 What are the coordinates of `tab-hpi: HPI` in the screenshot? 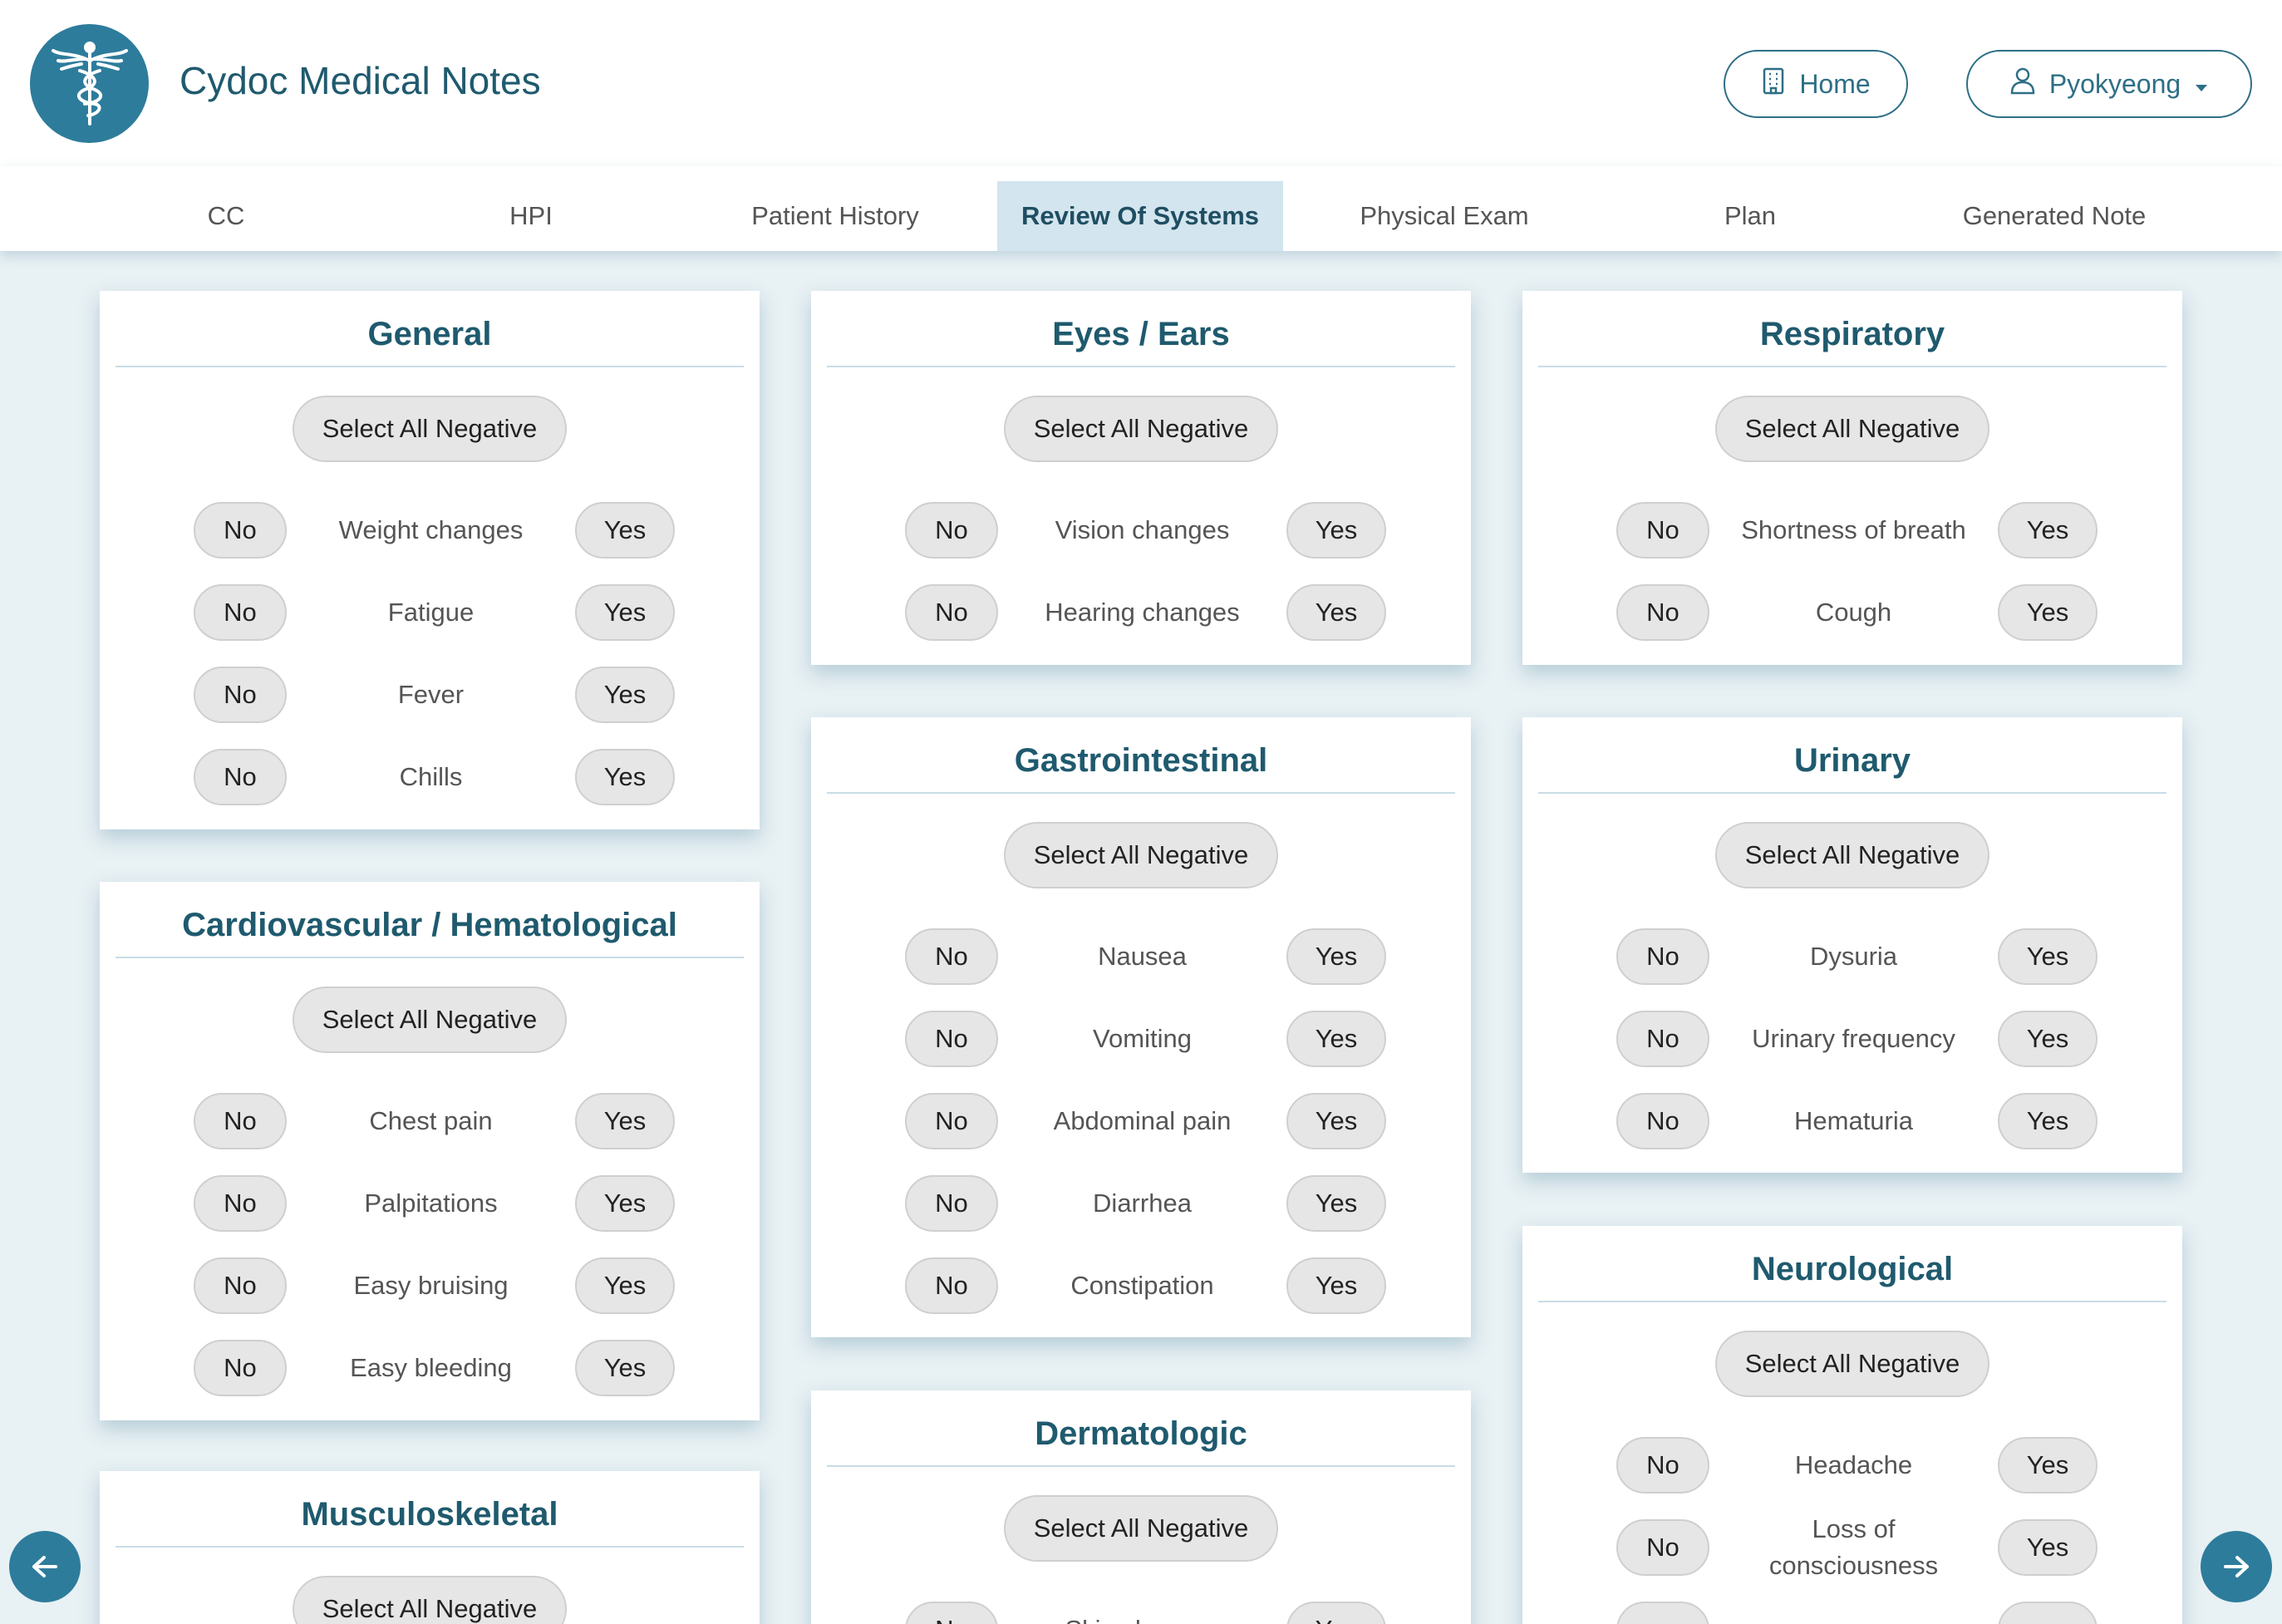 It's located at (531, 216).